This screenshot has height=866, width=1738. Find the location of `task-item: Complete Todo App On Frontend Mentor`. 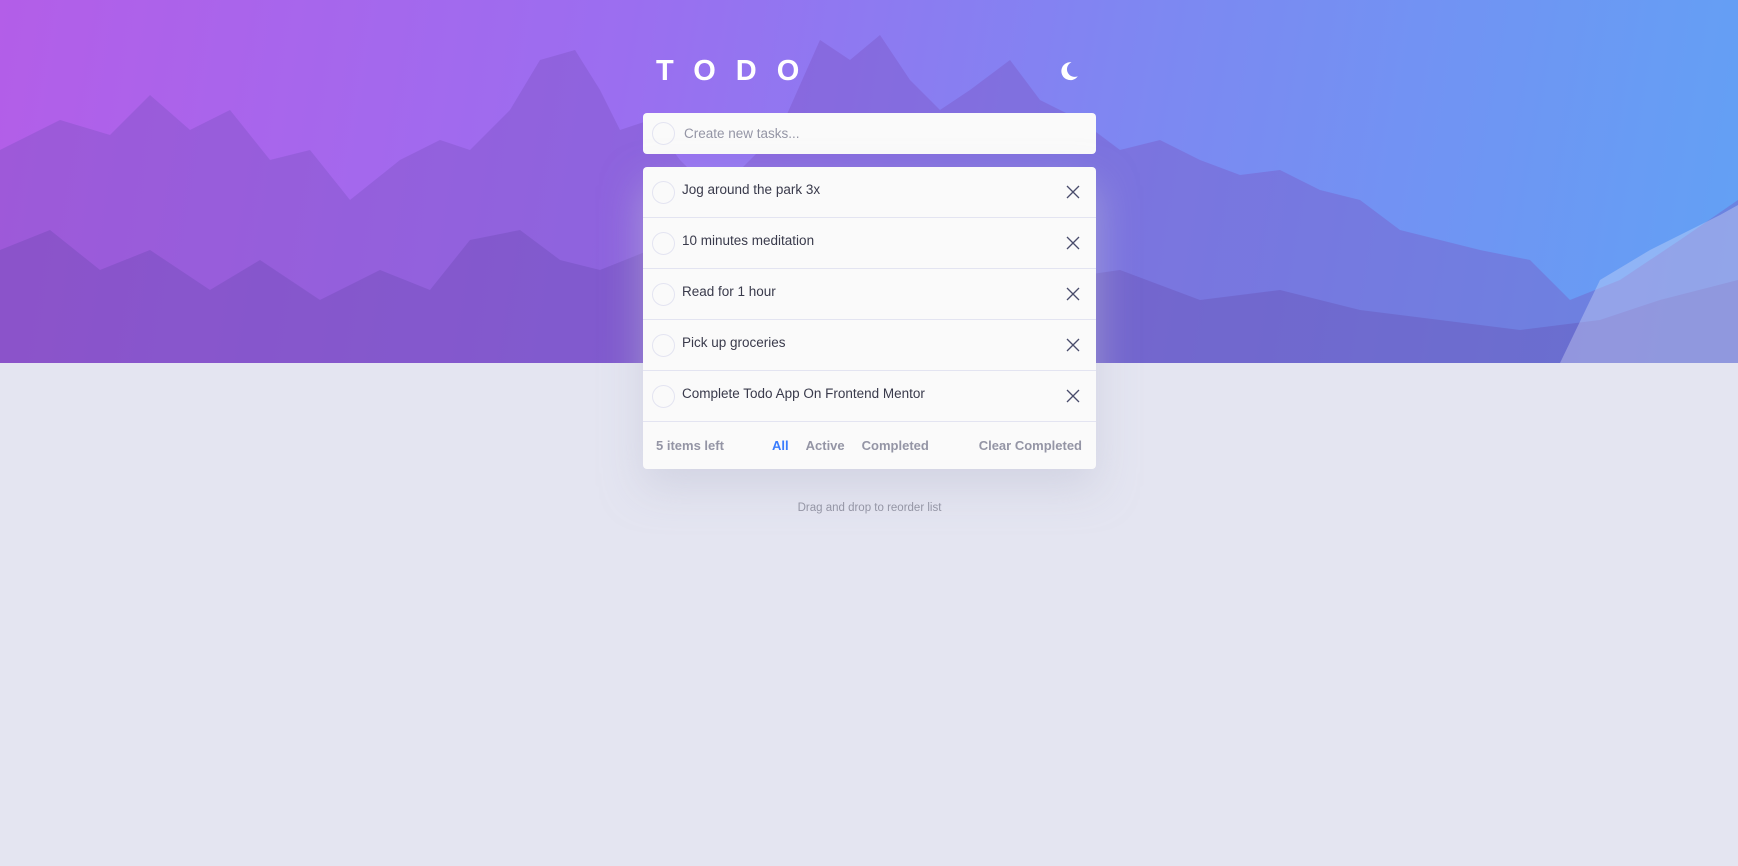

task-item: Complete Todo App On Frontend Mentor is located at coordinates (869, 396).